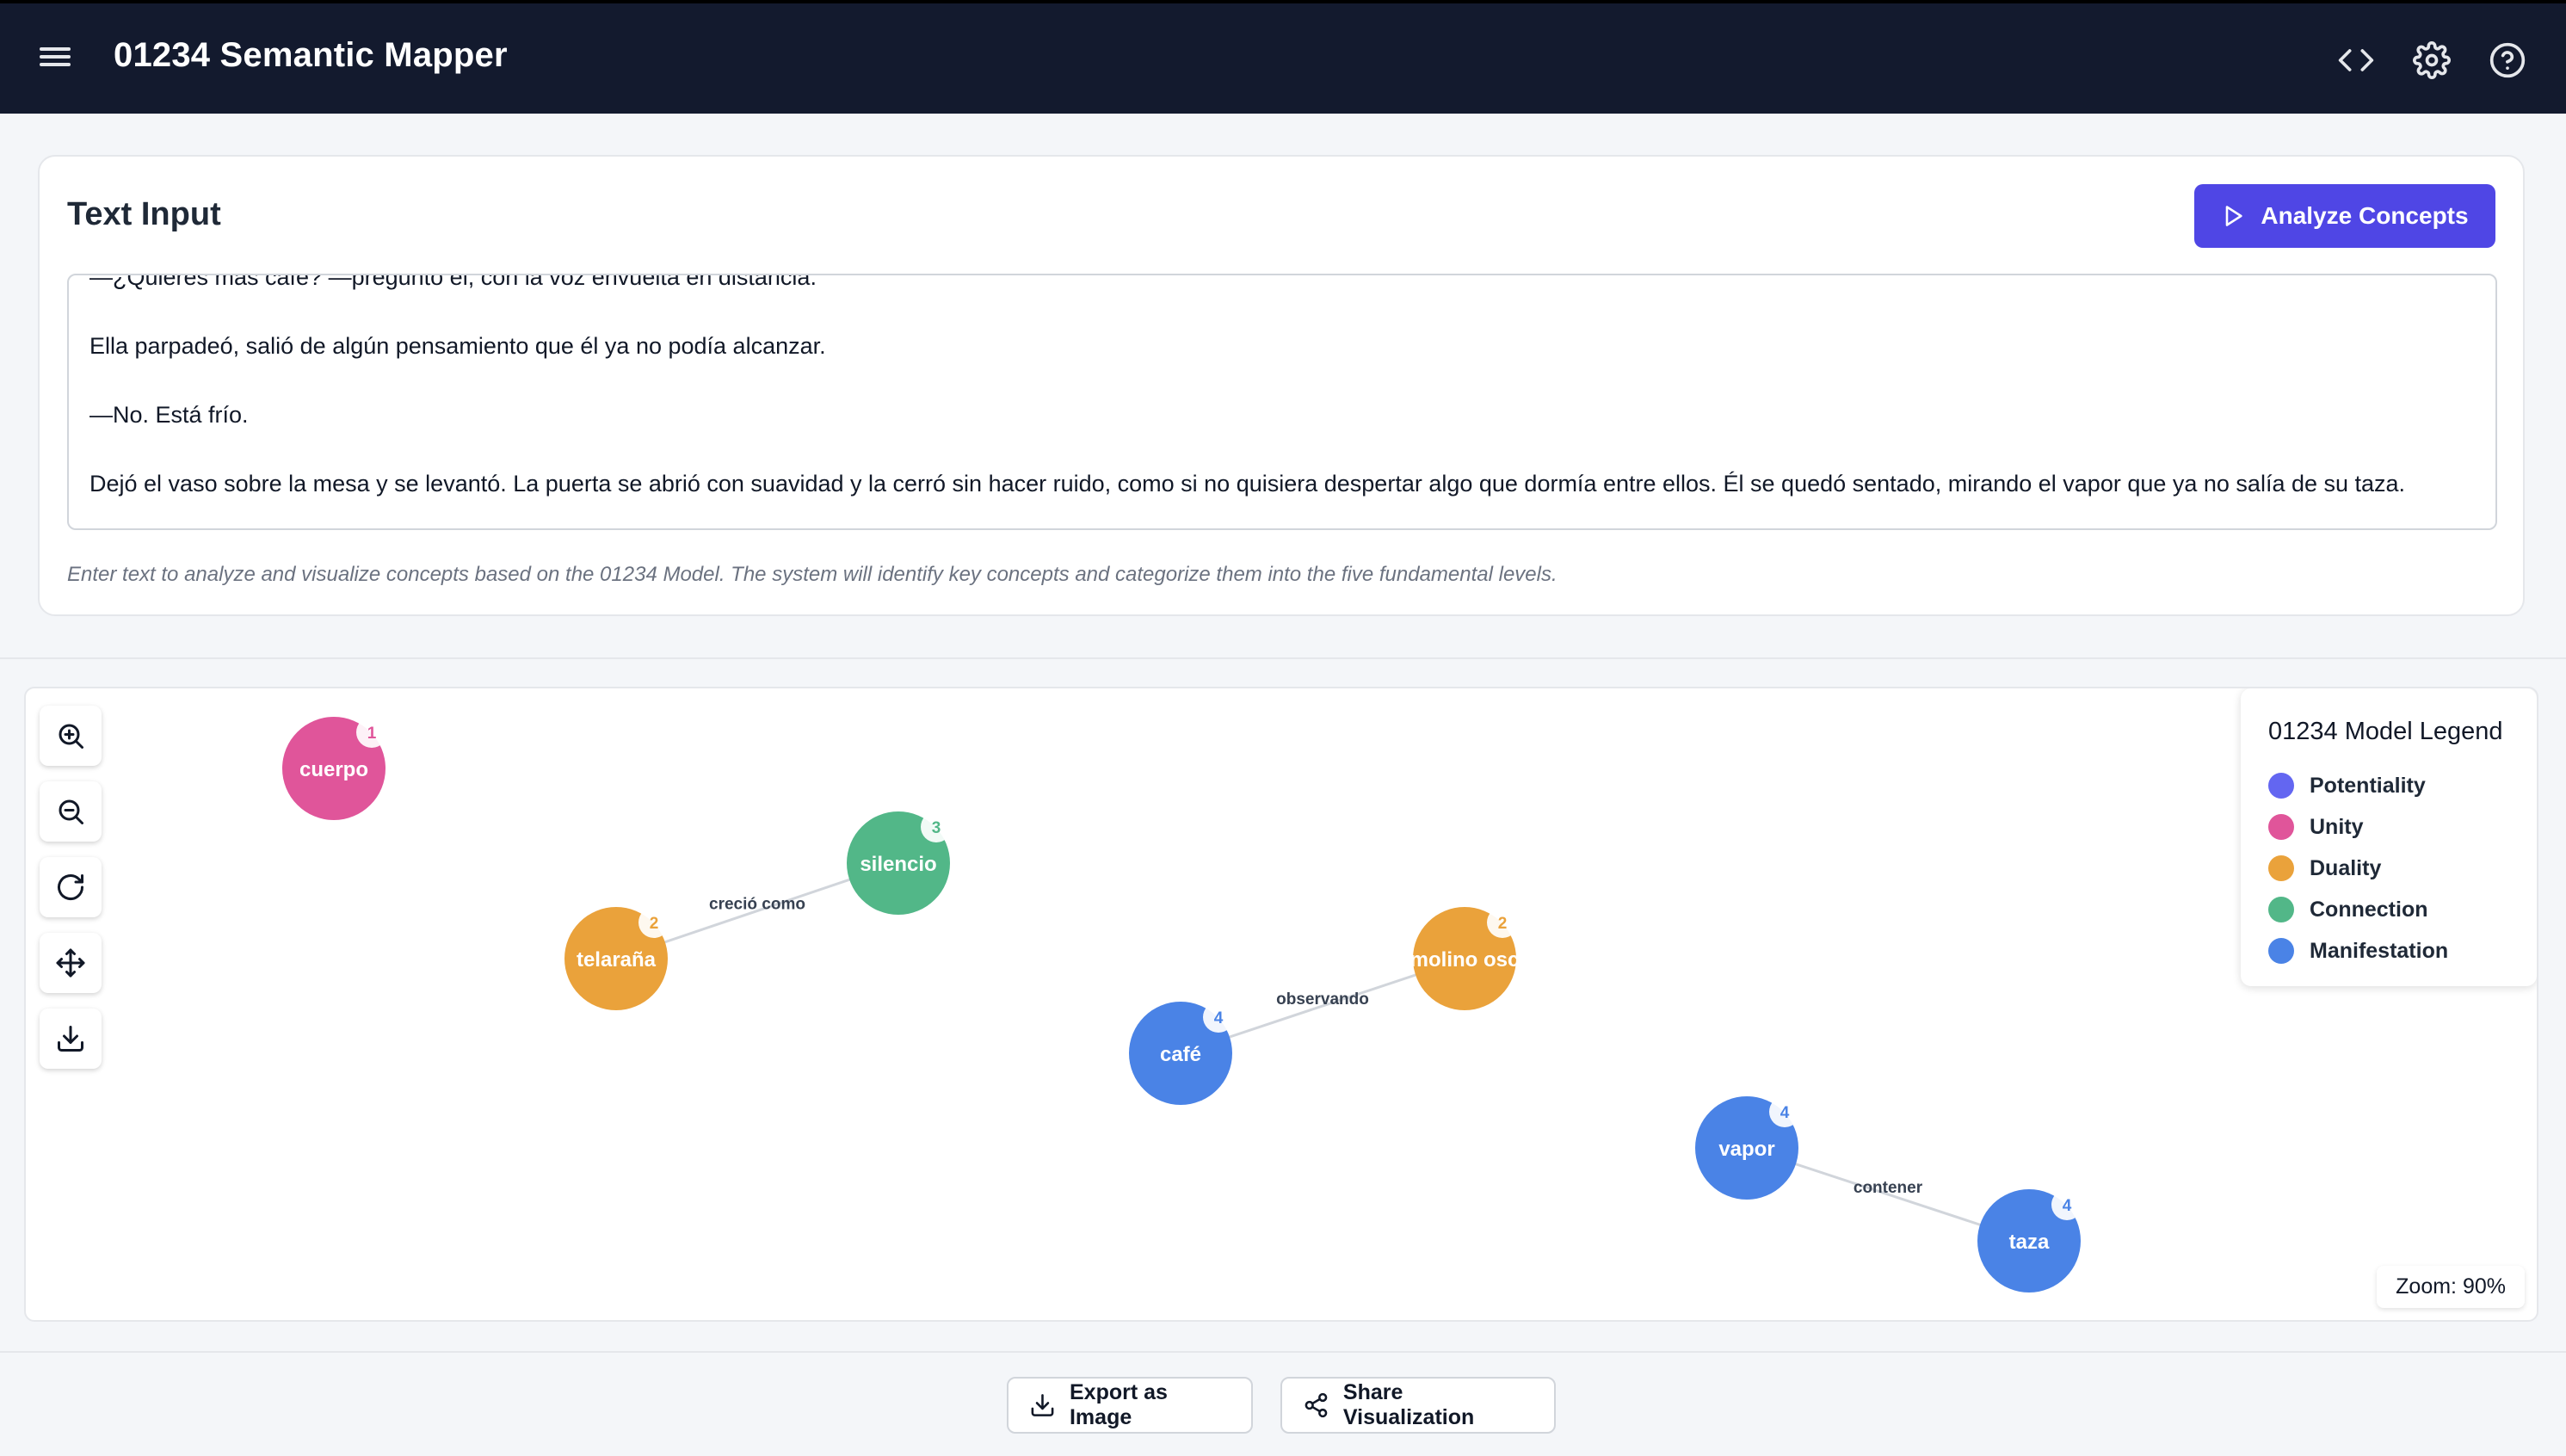 Image resolution: width=2566 pixels, height=1456 pixels. Describe the element at coordinates (372, 734) in the screenshot. I see `node-level-badge: 1` at that location.